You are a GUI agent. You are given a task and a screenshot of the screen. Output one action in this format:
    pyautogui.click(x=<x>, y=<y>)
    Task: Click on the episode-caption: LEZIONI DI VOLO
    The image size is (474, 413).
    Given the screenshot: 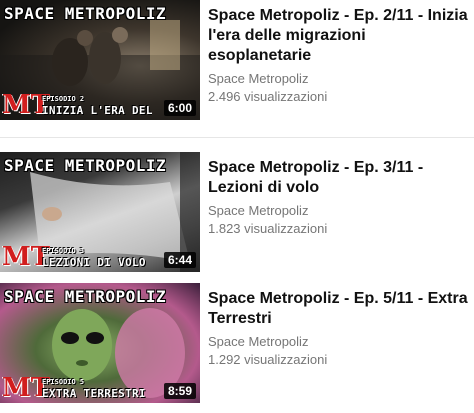 What is the action you would take?
    pyautogui.click(x=94, y=262)
    